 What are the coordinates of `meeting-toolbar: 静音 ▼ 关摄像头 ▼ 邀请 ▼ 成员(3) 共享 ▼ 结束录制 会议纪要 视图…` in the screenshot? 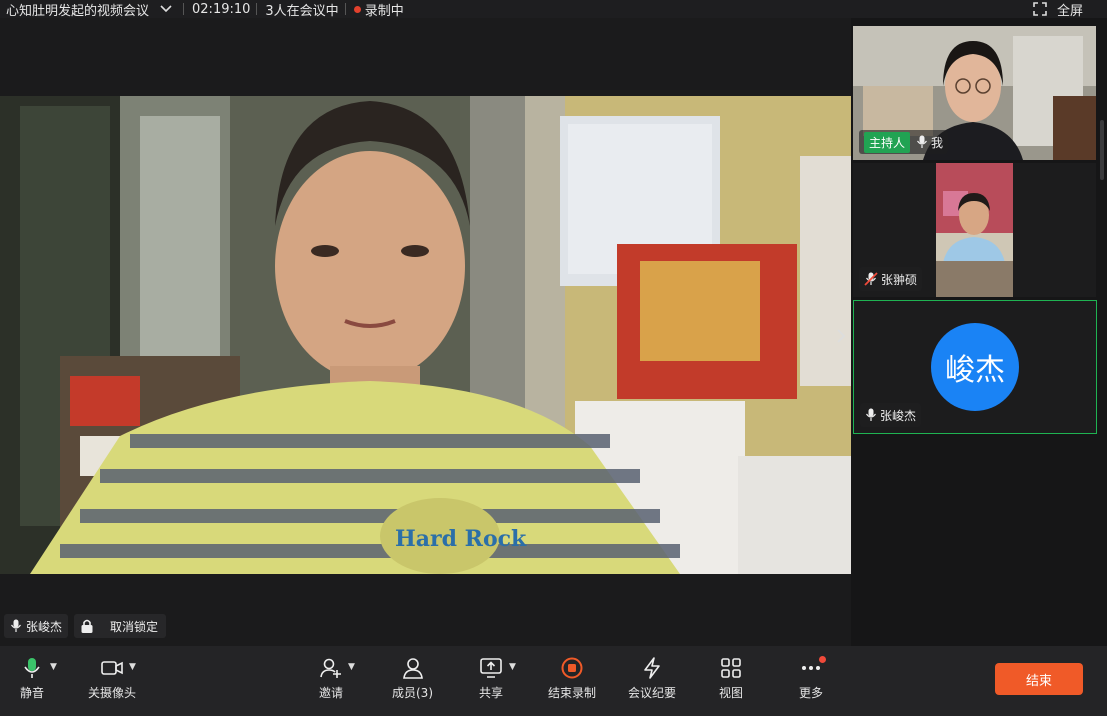 It's located at (553, 681).